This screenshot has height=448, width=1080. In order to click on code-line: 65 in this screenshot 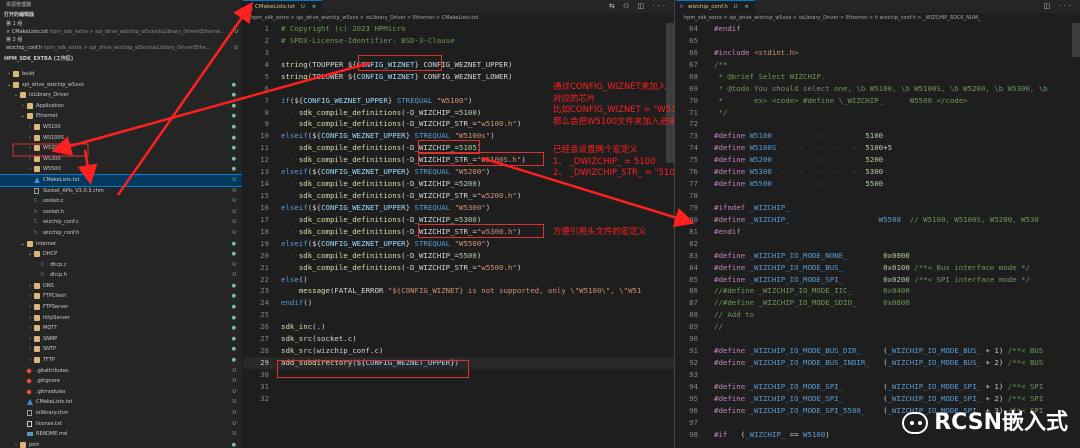, I will do `click(878, 41)`.